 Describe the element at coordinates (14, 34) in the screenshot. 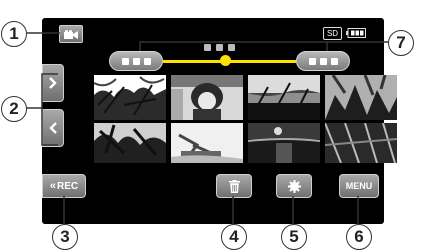

I see `callout-1: 1` at that location.